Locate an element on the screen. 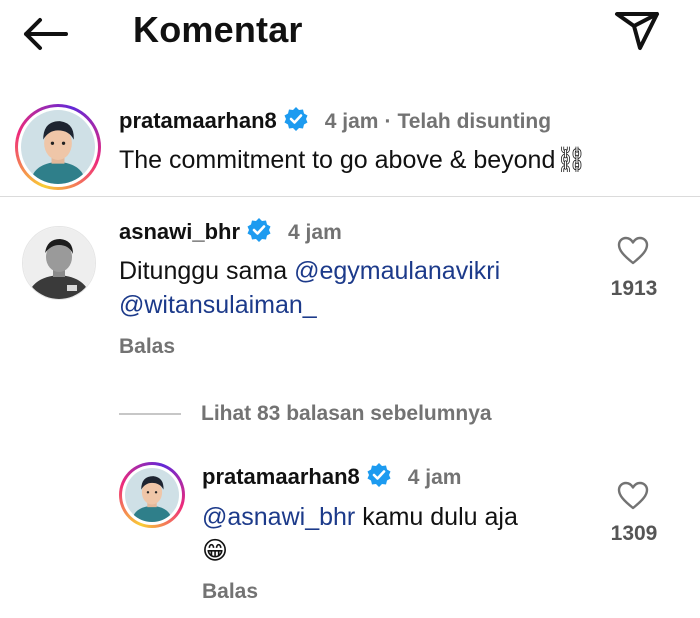 The width and height of the screenshot is (700, 618). paper-plane-icon is located at coordinates (637, 31).